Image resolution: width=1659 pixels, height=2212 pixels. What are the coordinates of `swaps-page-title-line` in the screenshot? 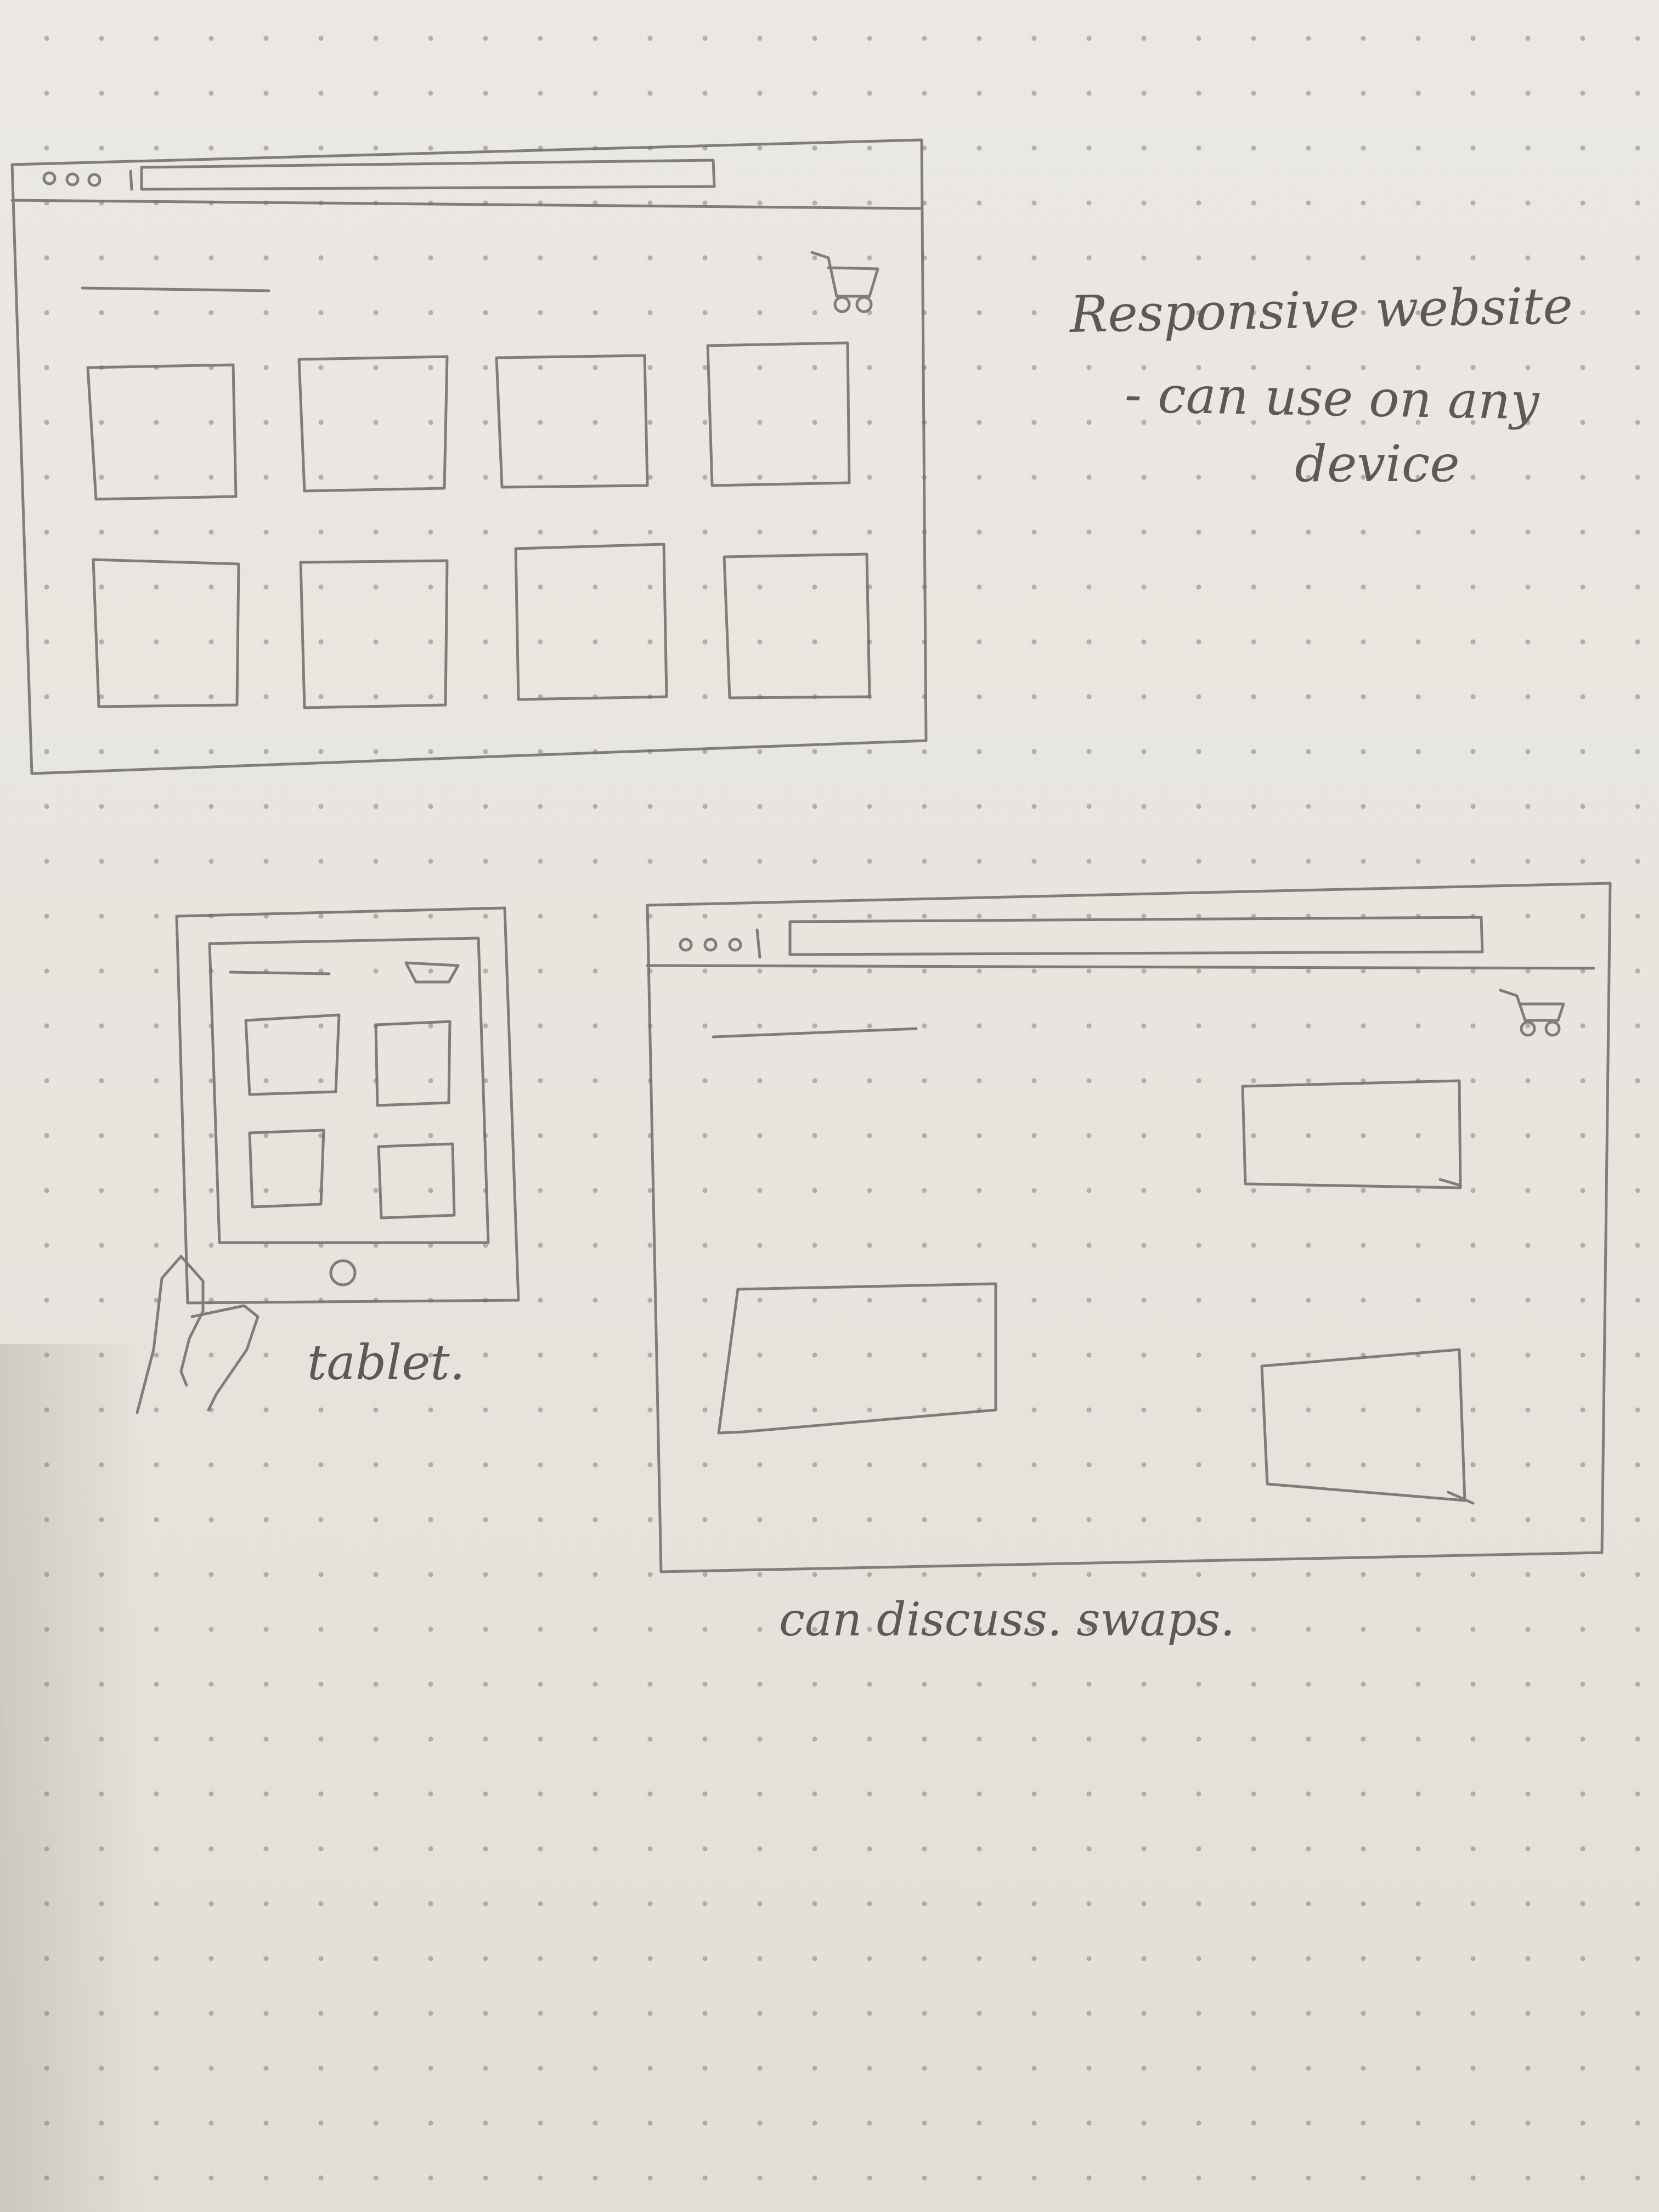 It's located at (815, 1033).